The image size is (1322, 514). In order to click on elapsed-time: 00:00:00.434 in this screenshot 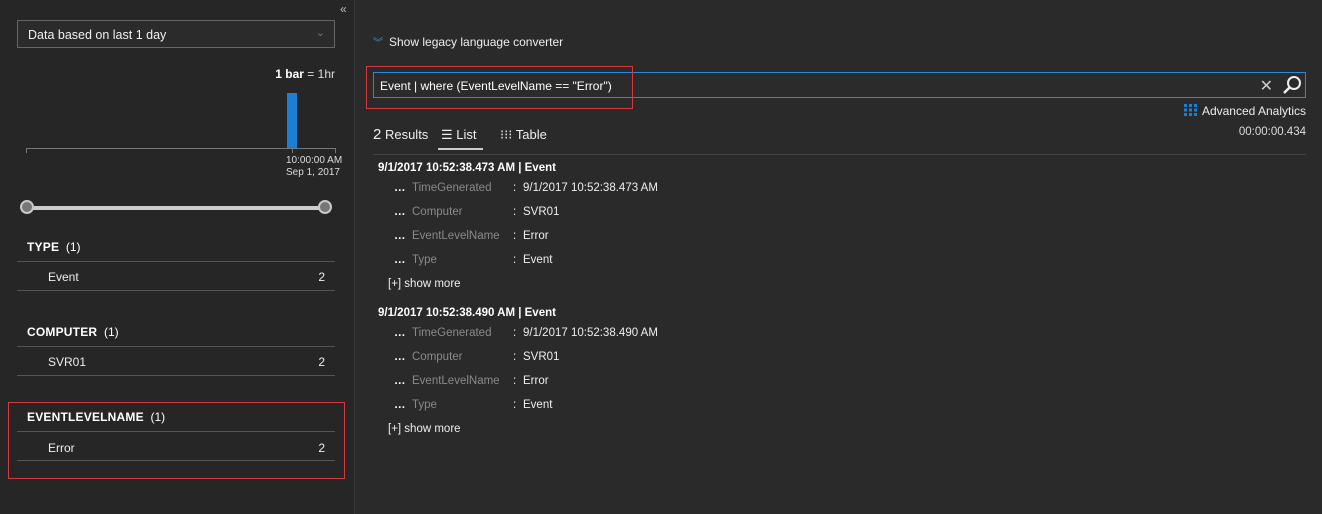, I will do `click(1272, 132)`.